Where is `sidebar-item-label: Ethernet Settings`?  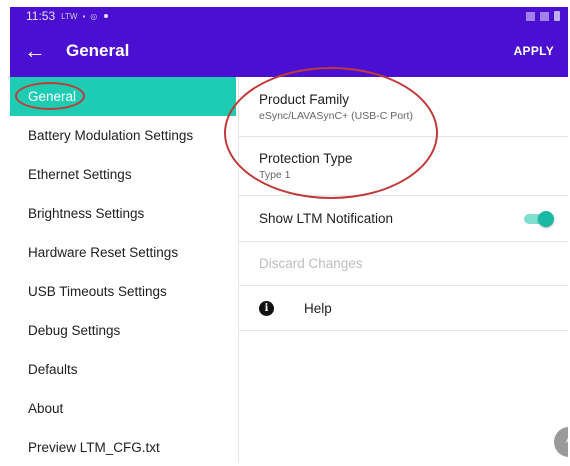
sidebar-item-label: Ethernet Settings is located at coordinates (80, 174).